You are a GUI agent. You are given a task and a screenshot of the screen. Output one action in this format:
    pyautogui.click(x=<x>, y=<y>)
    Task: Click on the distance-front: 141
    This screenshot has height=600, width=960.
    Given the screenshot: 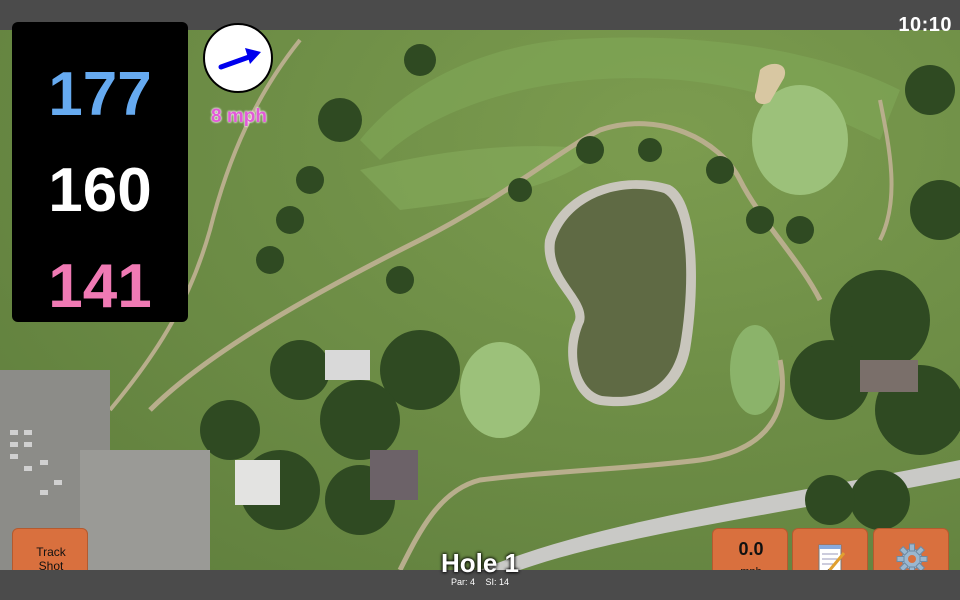 What is the action you would take?
    pyautogui.click(x=100, y=286)
    